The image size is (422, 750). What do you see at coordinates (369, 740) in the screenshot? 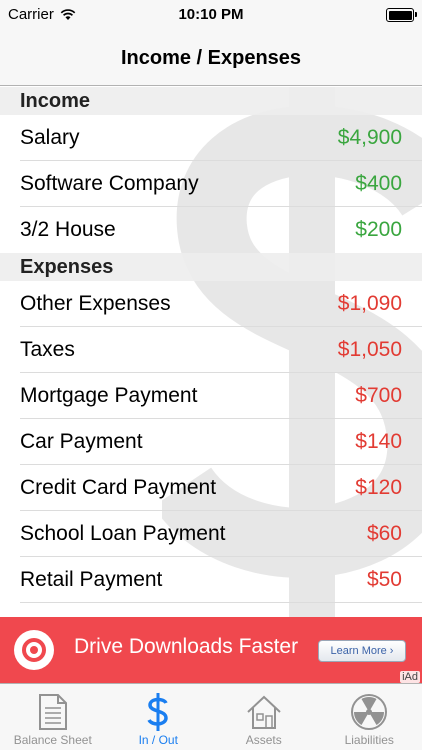
I see `tab-label: Liabilities` at bounding box center [369, 740].